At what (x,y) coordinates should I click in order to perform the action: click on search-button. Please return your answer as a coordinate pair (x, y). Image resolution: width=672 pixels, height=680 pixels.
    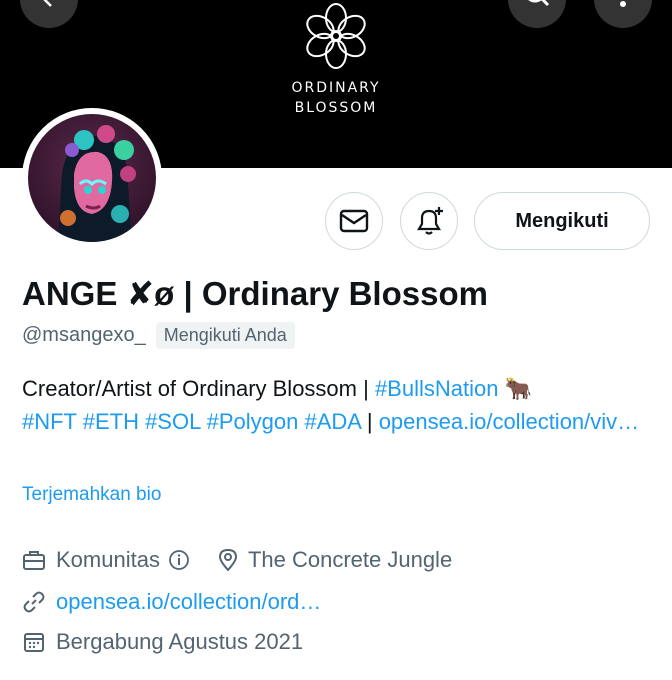
    Looking at the image, I should click on (537, 14).